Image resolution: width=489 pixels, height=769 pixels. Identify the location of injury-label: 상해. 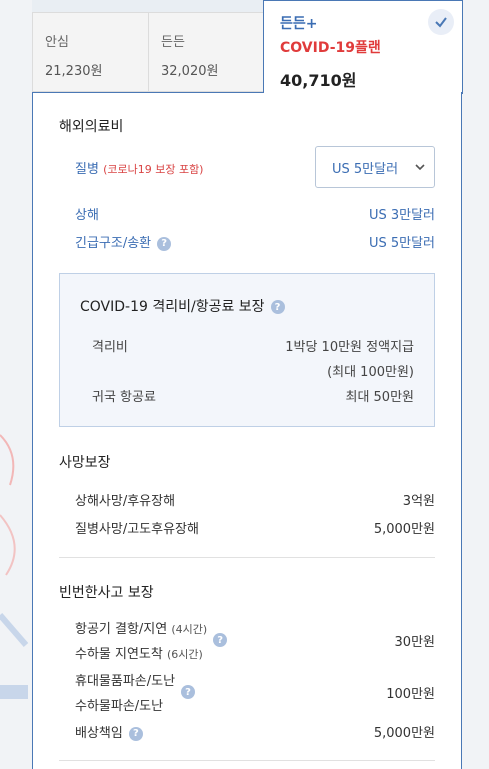
(87, 215).